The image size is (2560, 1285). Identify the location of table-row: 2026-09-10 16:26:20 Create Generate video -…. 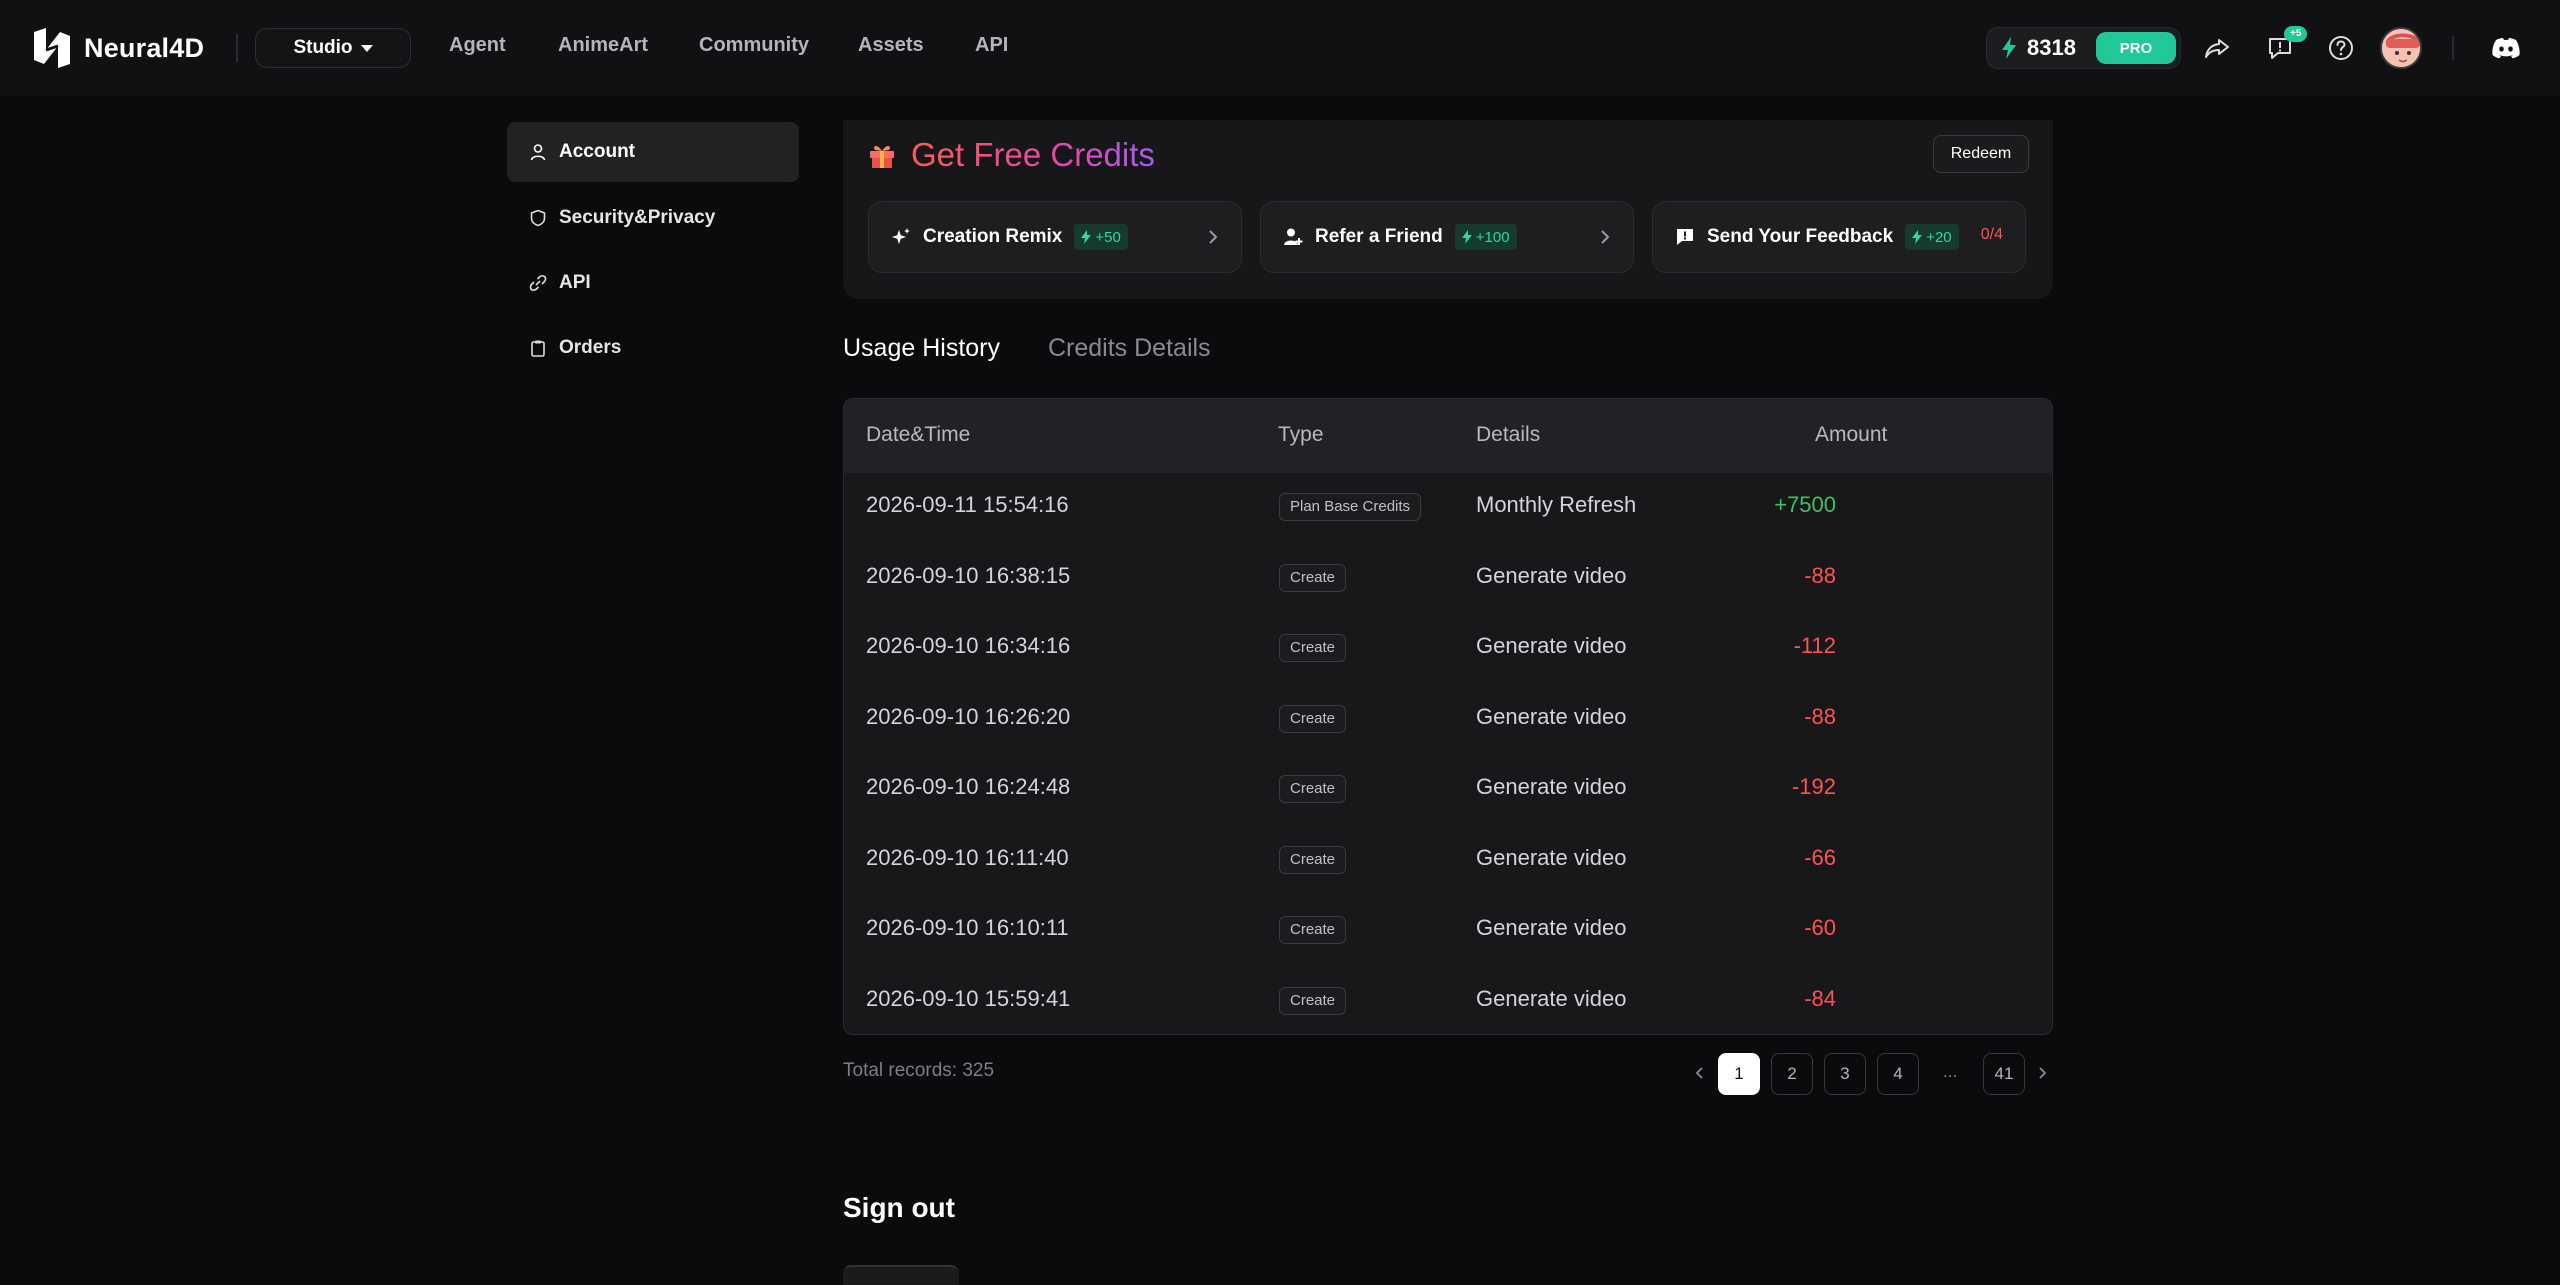
(1448, 719).